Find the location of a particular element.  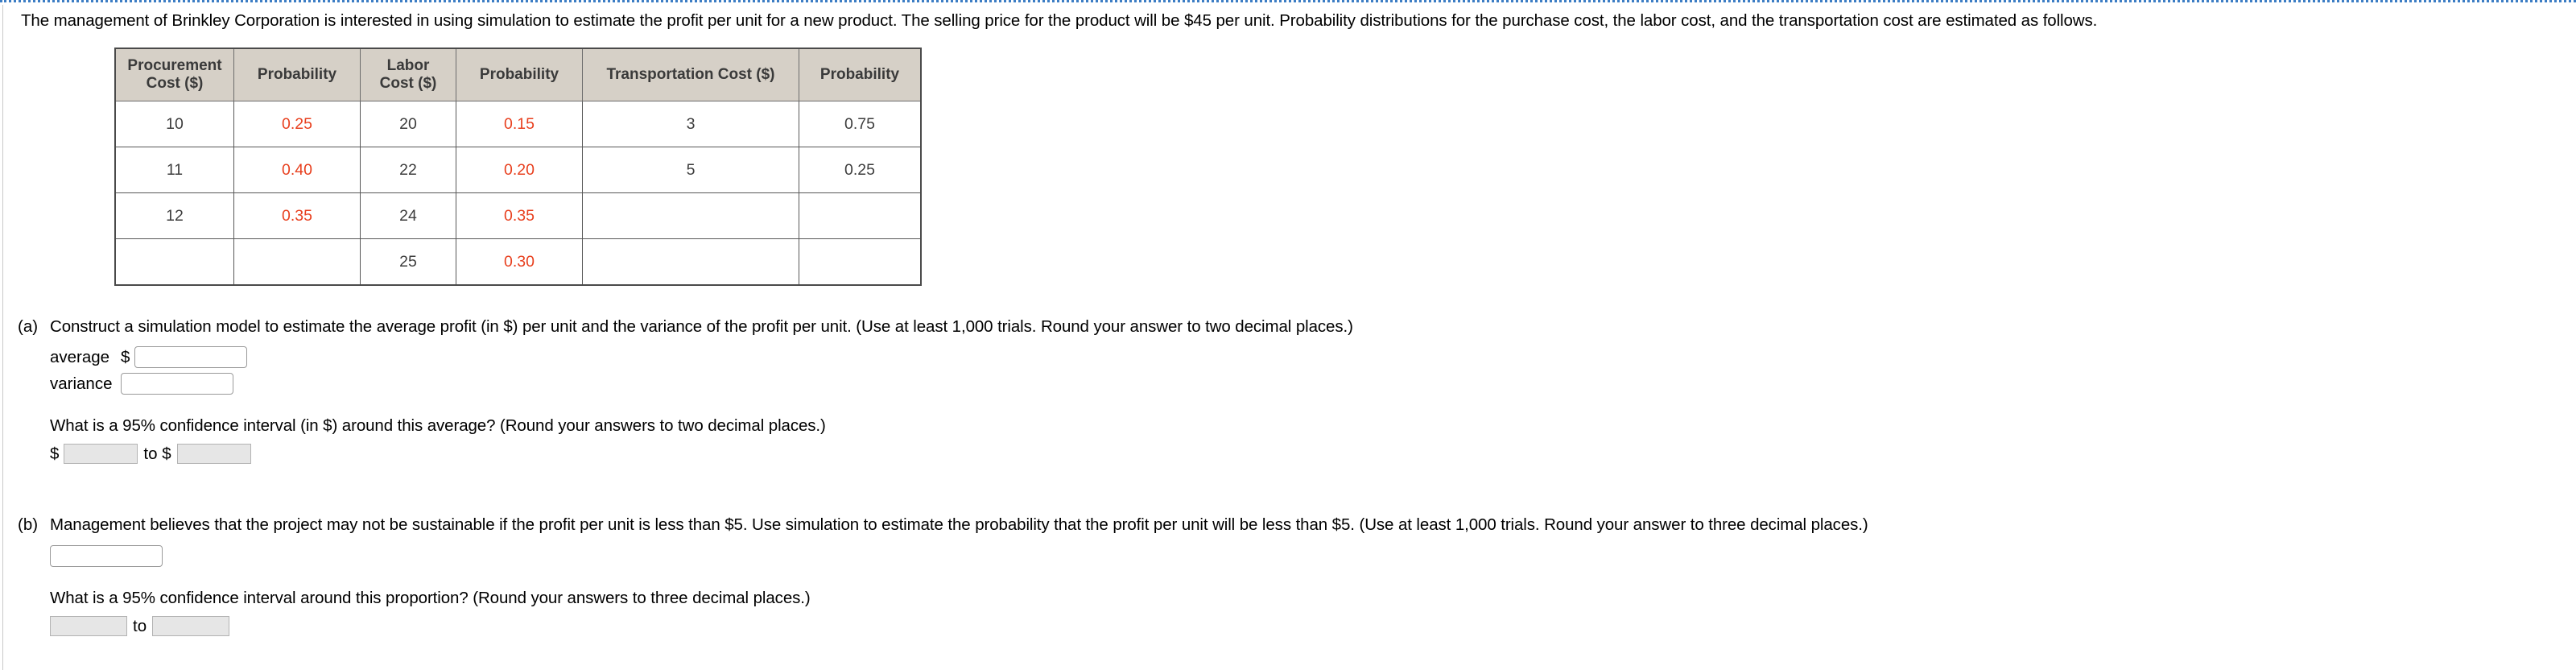

part-a-ci-row: $ to $ is located at coordinates (701, 454).